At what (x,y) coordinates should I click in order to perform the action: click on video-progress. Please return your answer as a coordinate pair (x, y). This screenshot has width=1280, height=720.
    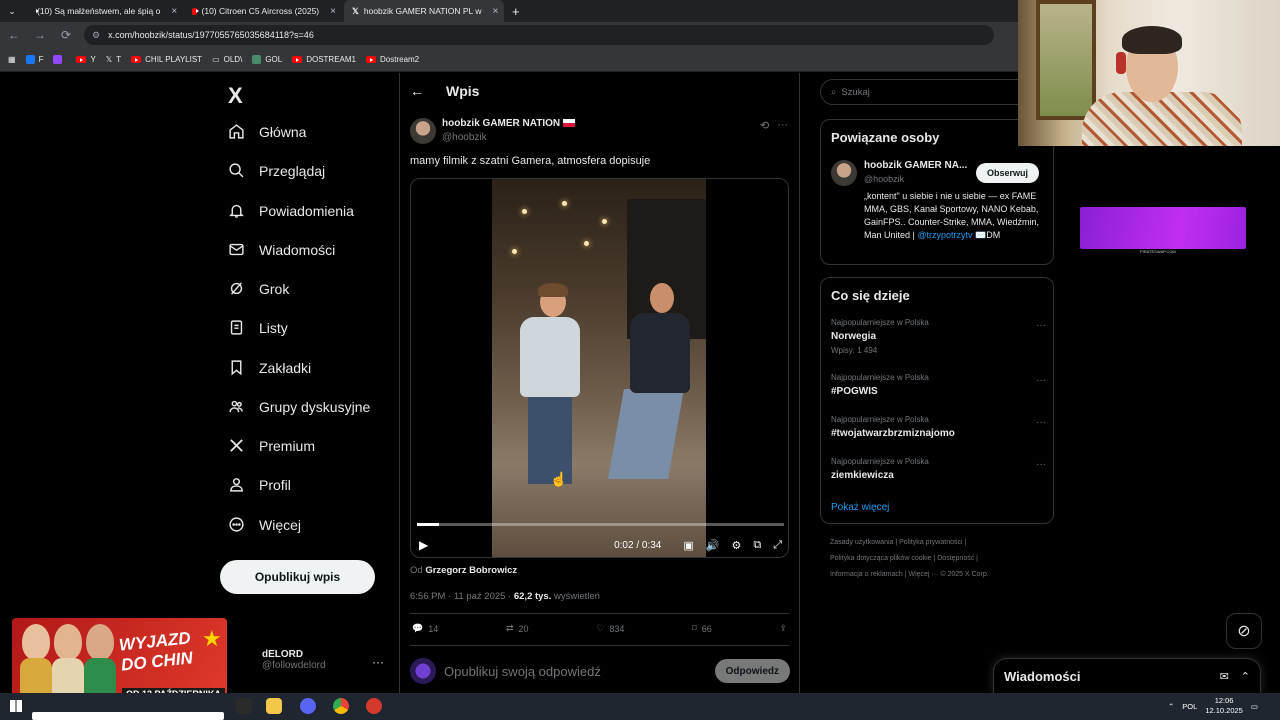
    Looking at the image, I should click on (600, 524).